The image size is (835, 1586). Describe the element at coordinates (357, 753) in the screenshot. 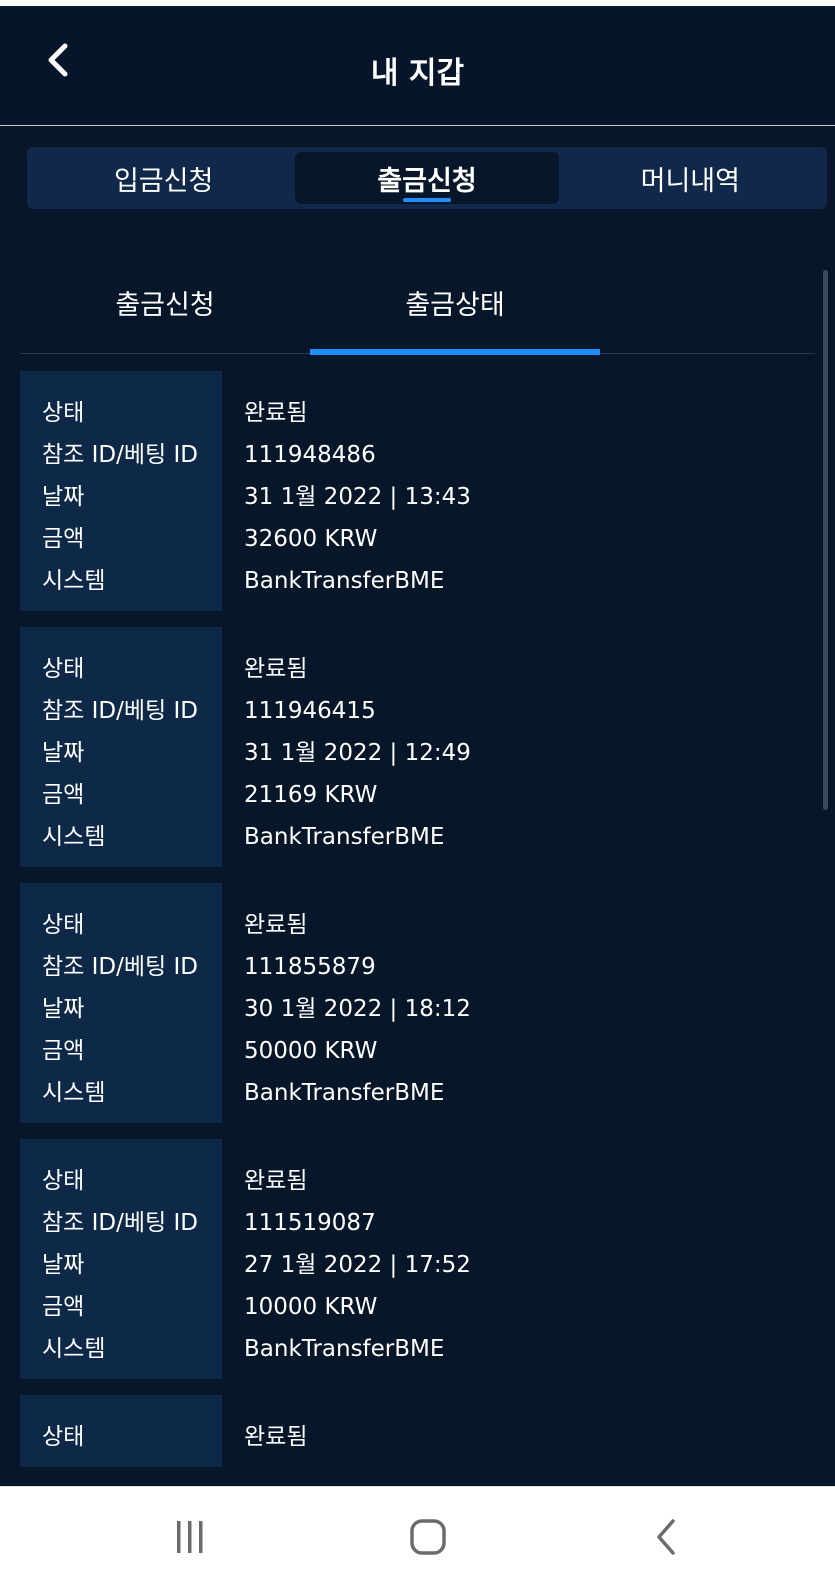

I see `date-value: 31 1월 2022 | 12:49` at that location.